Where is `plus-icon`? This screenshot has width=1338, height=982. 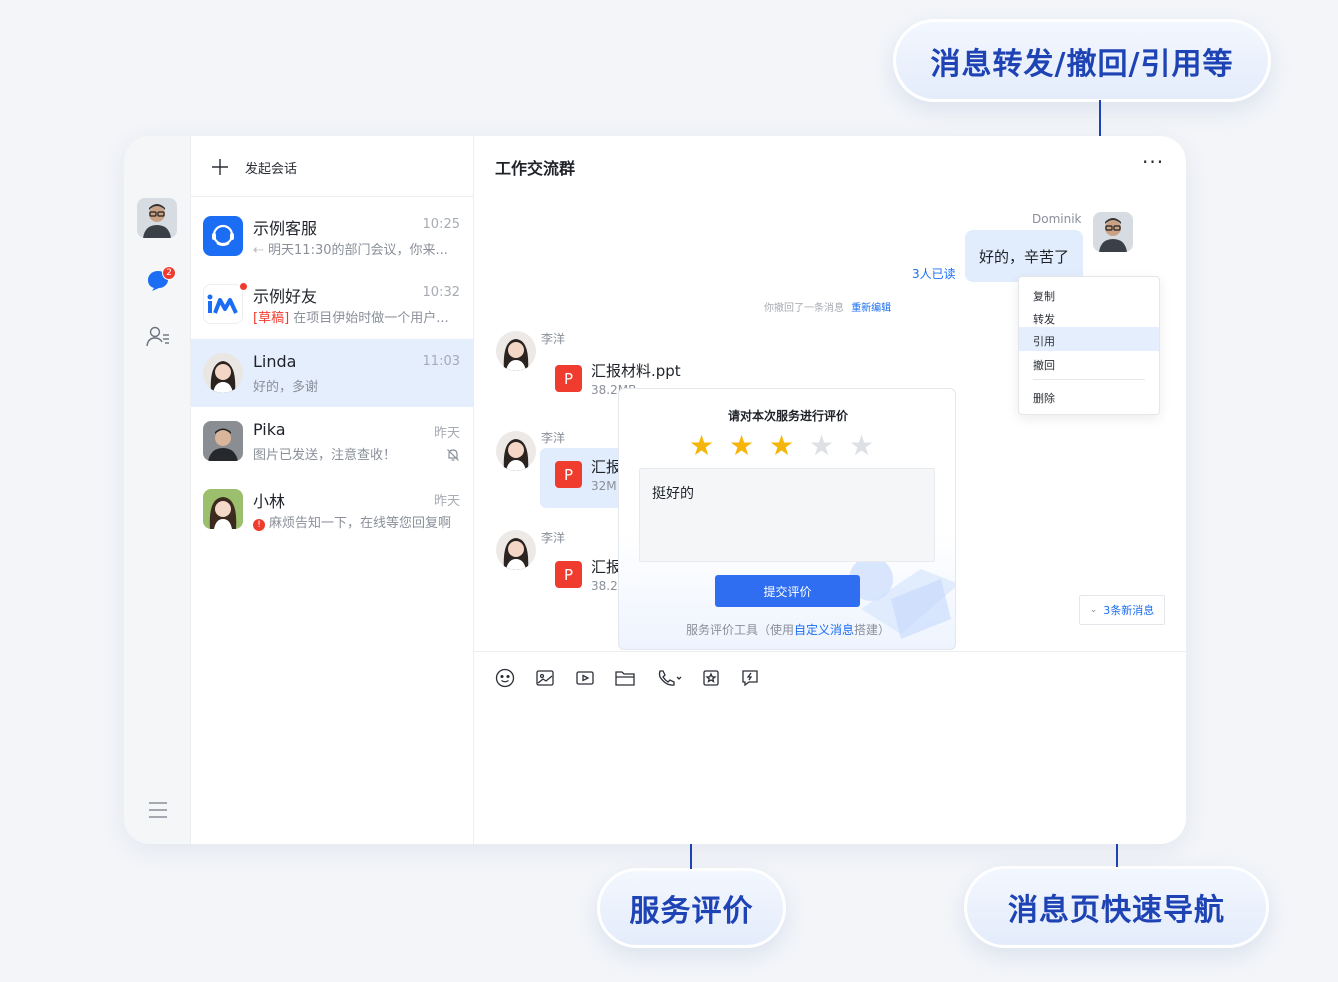
plus-icon is located at coordinates (220, 167).